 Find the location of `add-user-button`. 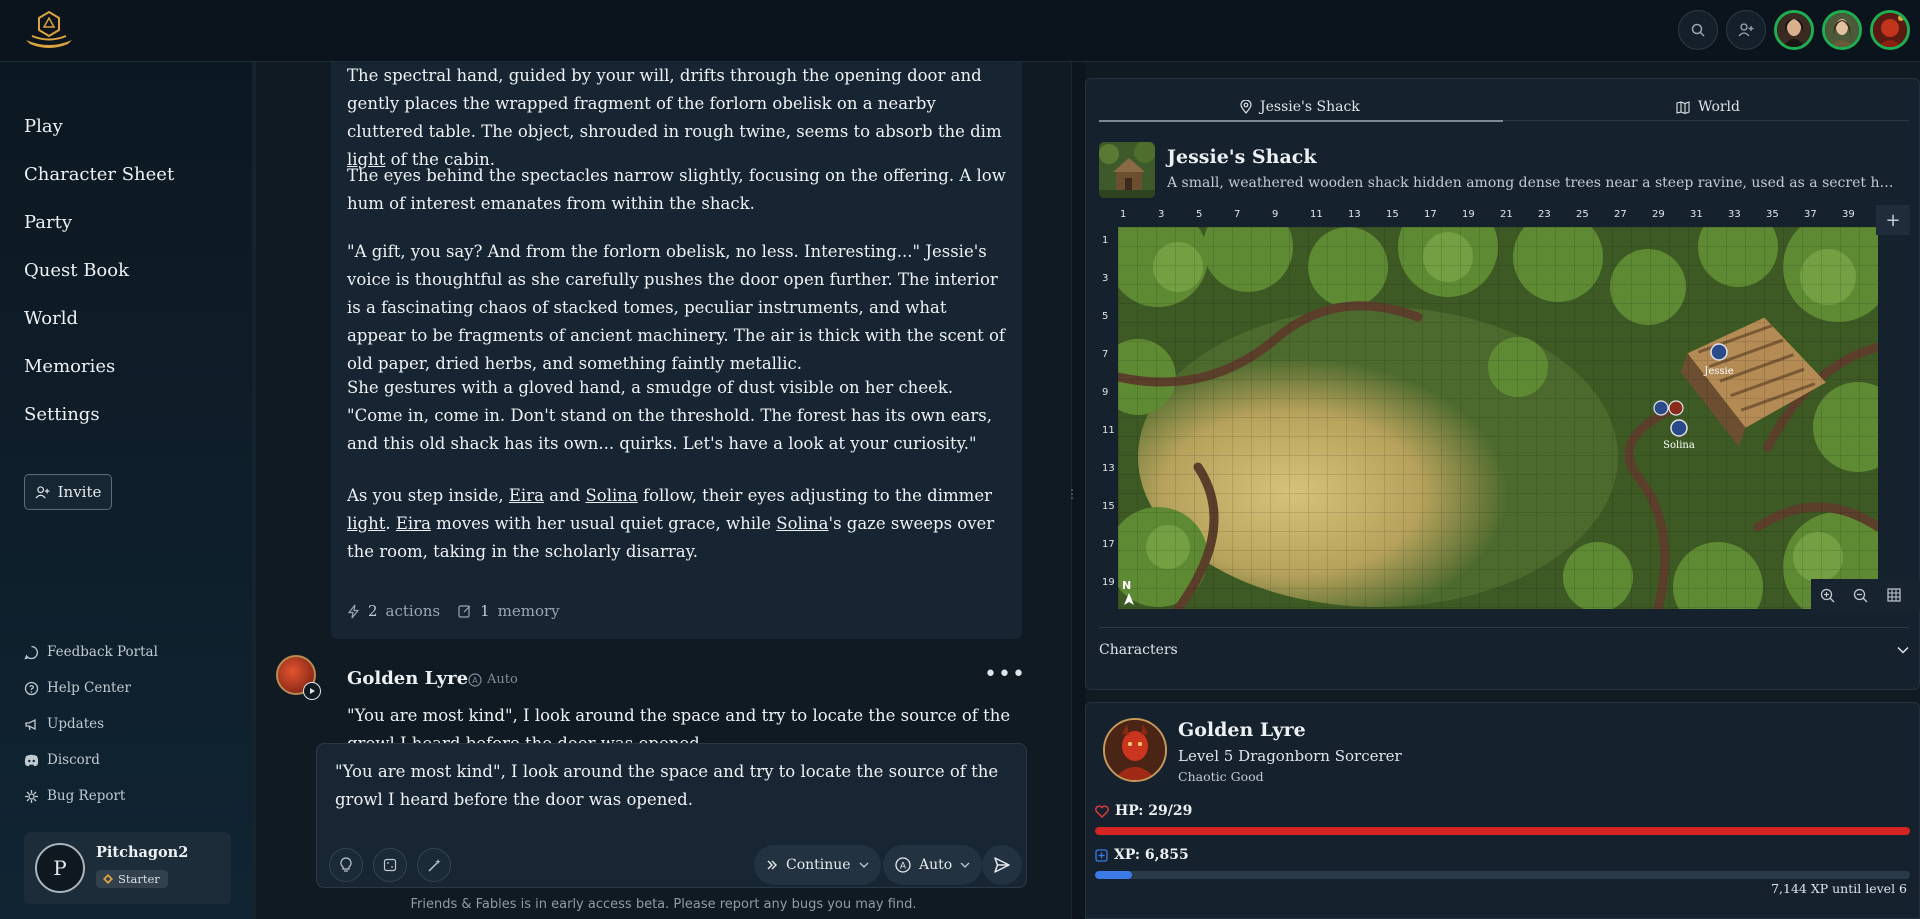

add-user-button is located at coordinates (1746, 30).